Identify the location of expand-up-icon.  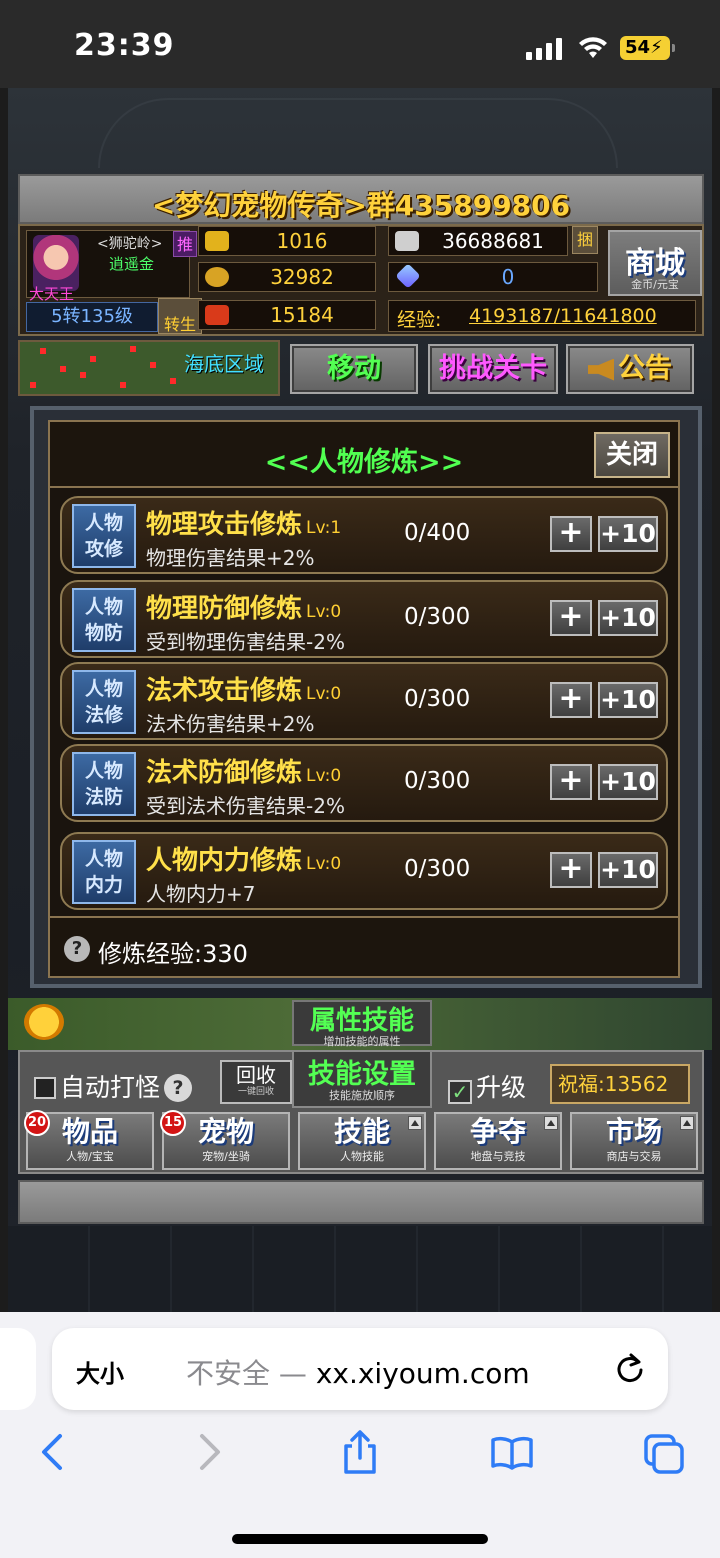
(415, 1123).